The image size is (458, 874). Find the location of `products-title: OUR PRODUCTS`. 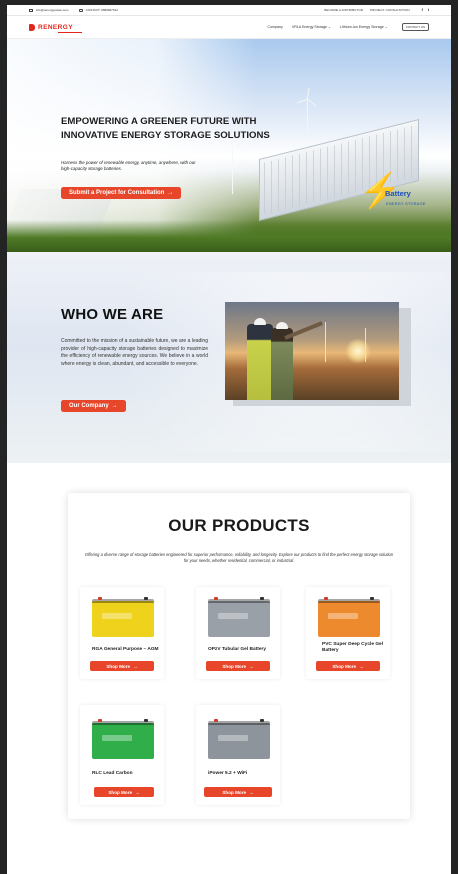

products-title: OUR PRODUCTS is located at coordinates (239, 525).